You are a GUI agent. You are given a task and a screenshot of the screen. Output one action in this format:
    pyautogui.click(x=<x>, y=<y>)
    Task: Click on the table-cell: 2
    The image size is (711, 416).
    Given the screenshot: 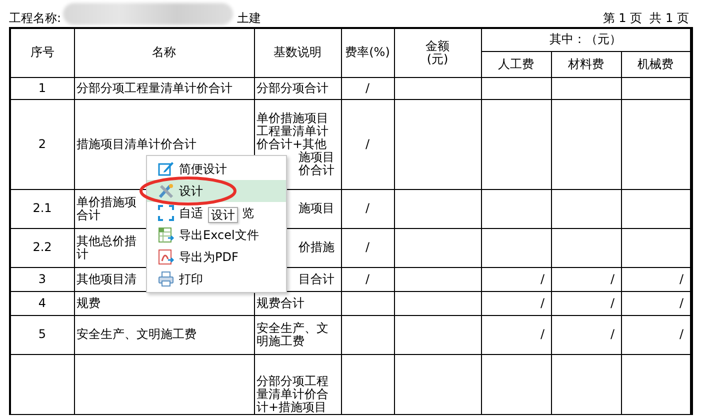 What is the action you would take?
    pyautogui.click(x=42, y=144)
    